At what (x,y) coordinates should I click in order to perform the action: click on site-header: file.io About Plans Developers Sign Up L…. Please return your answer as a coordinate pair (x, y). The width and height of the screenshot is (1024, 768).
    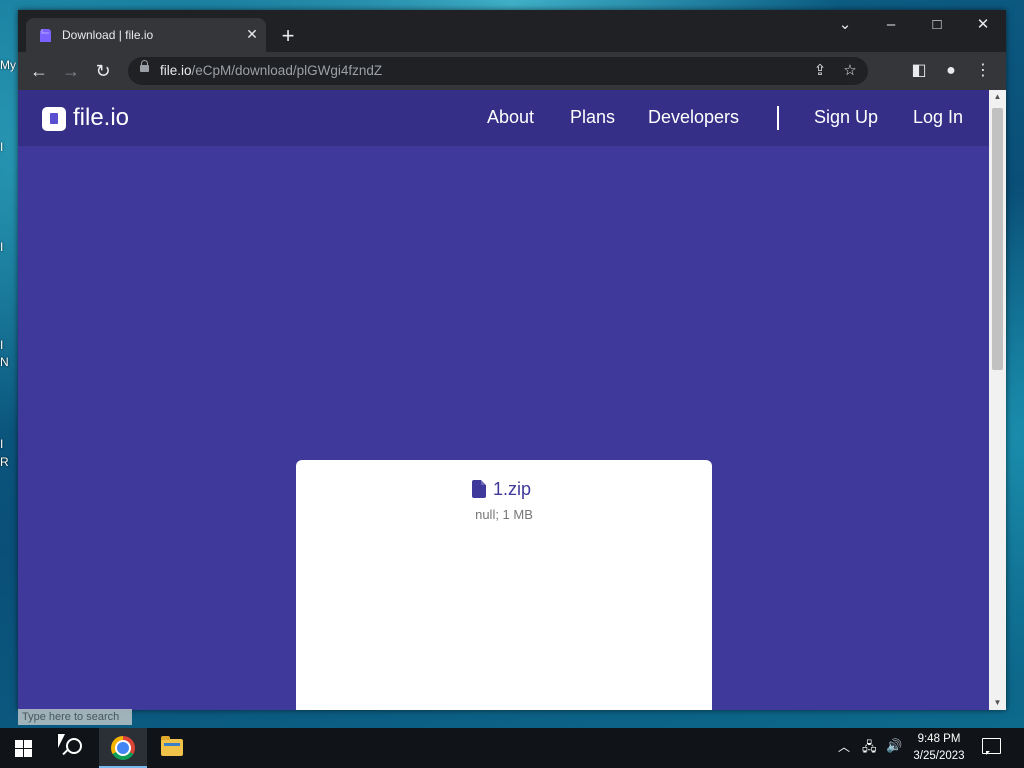
    Looking at the image, I should click on (503, 118).